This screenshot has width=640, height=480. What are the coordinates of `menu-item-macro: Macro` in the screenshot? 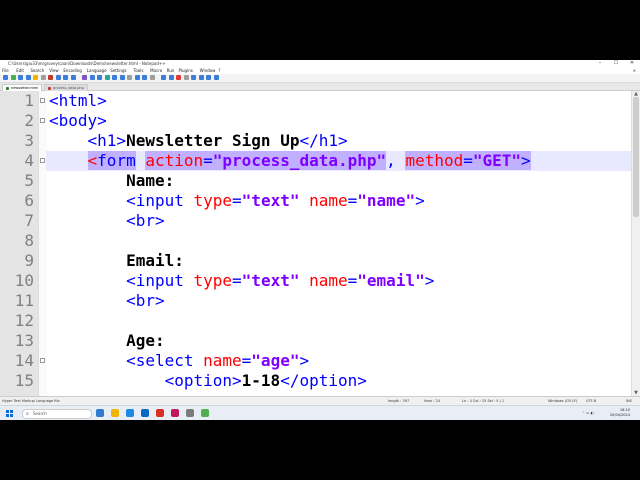 It's located at (156, 70).